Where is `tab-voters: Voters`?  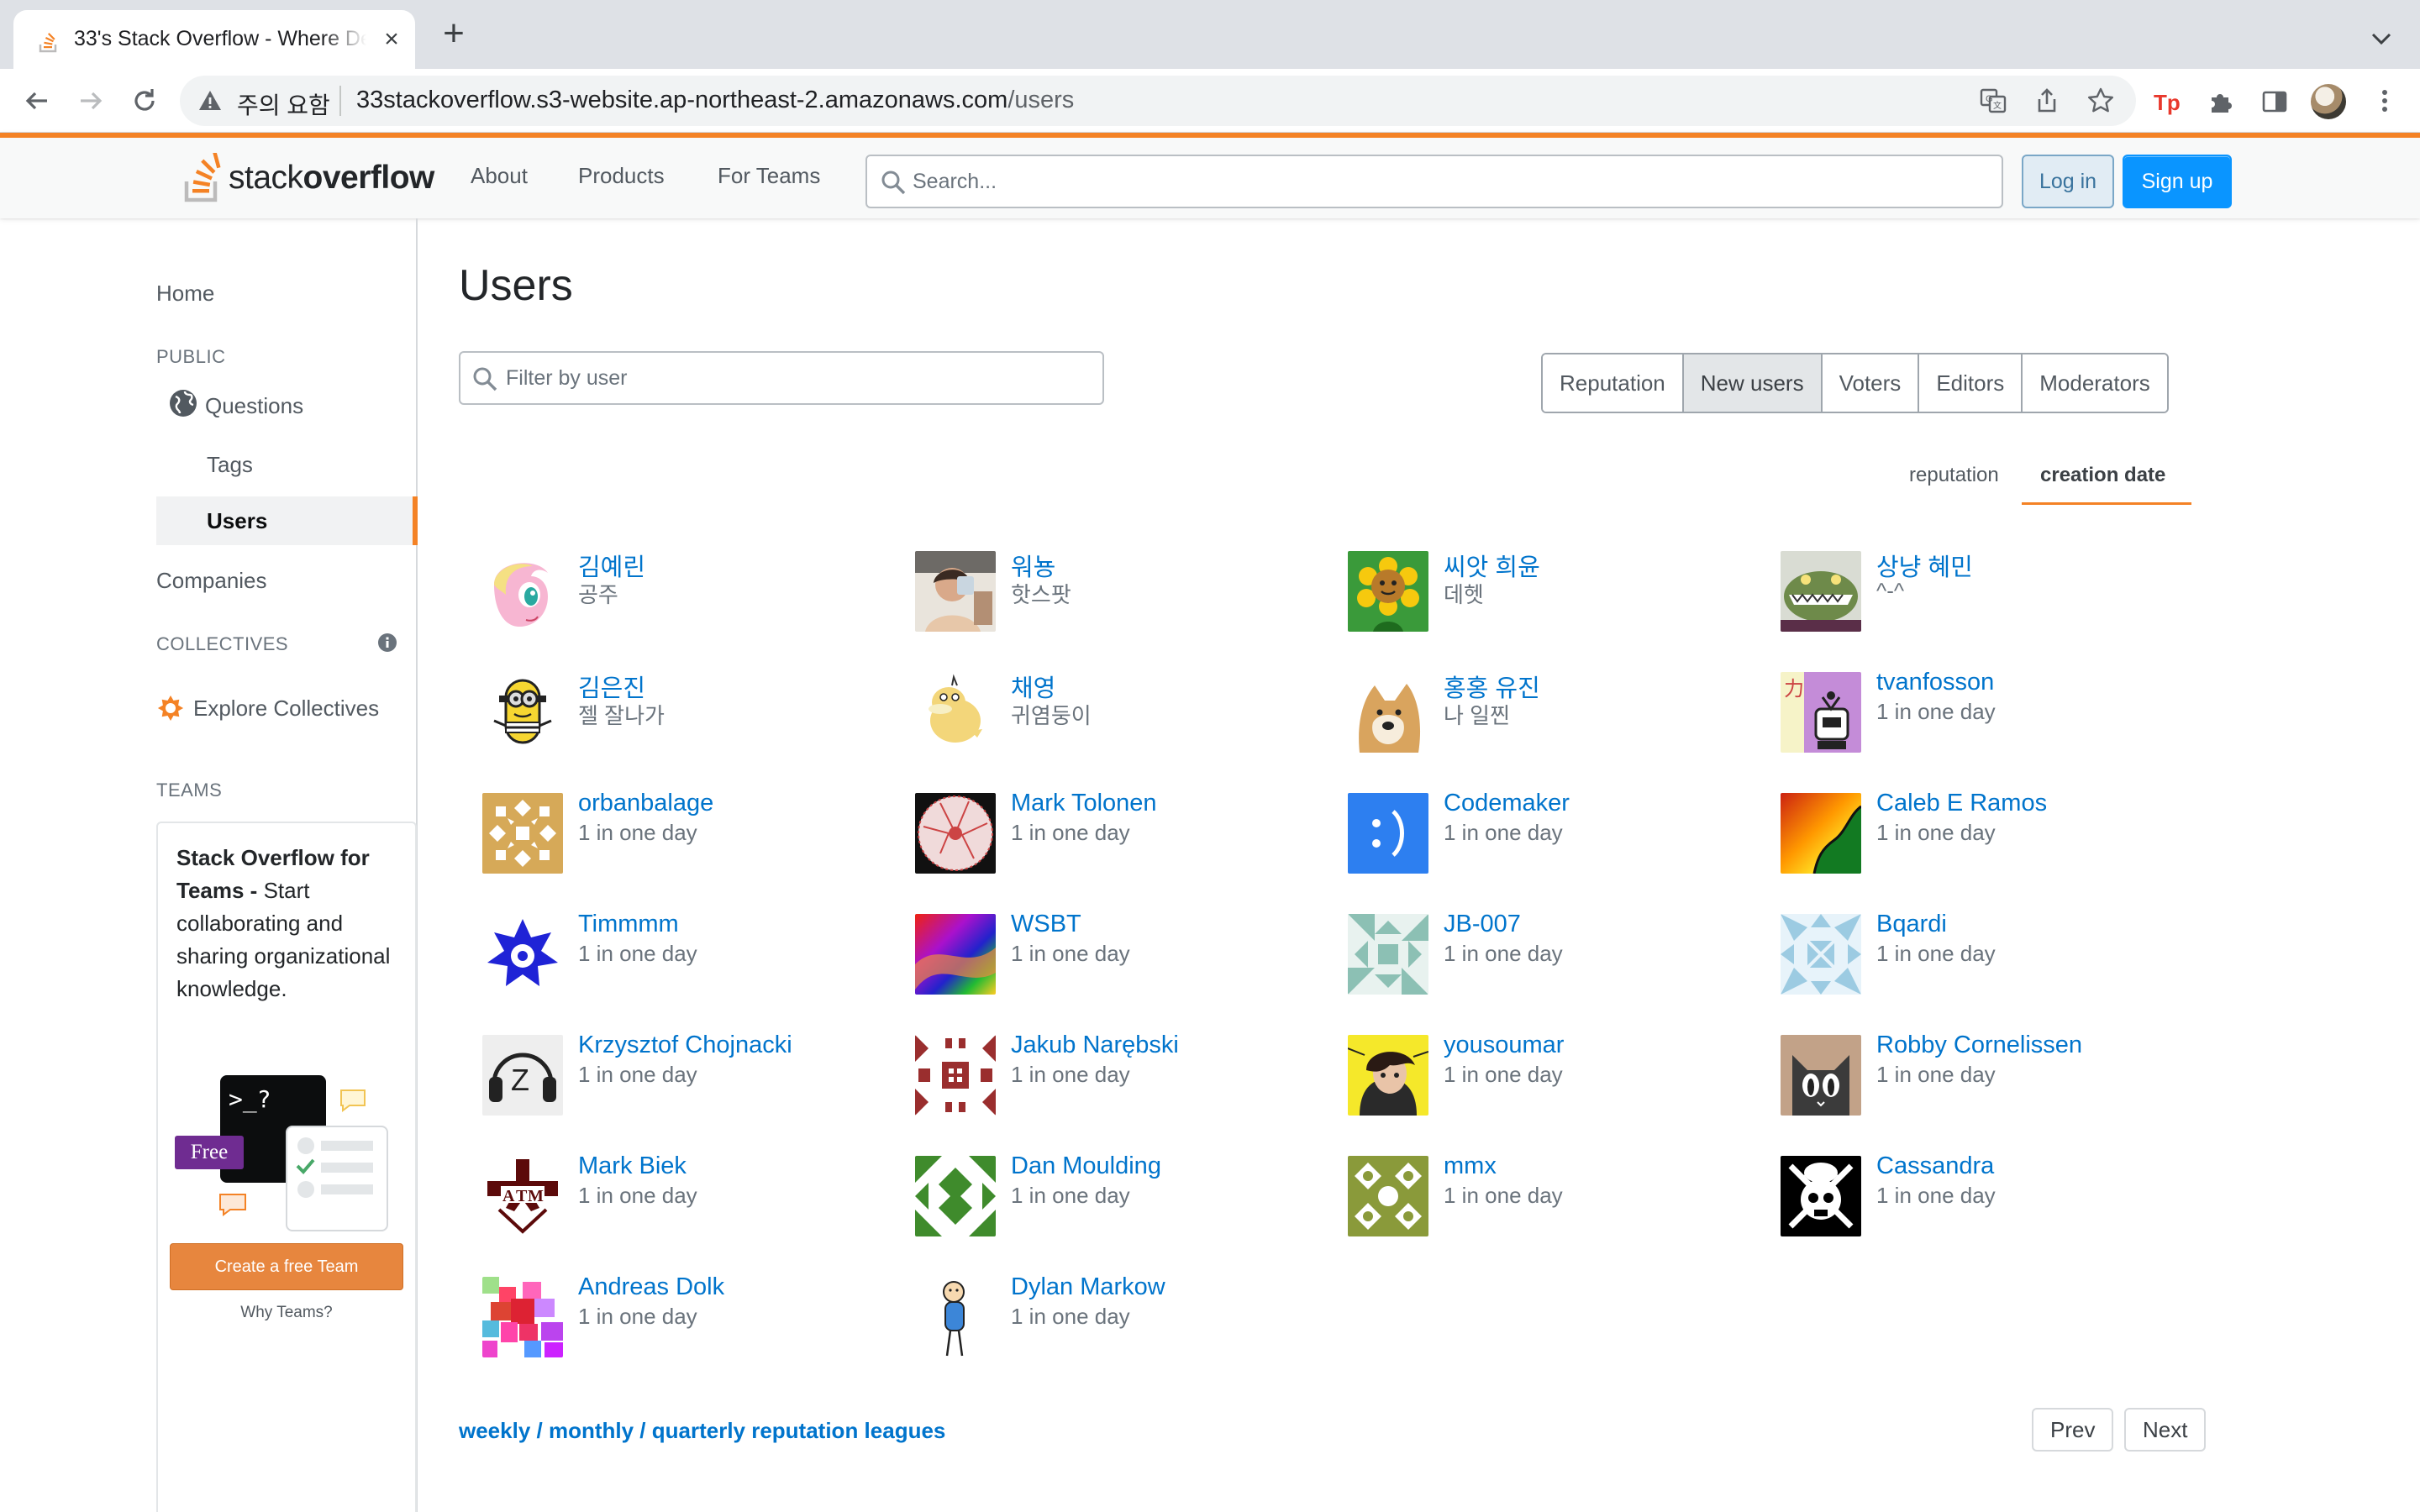 tab-voters: Voters is located at coordinates (1871, 383).